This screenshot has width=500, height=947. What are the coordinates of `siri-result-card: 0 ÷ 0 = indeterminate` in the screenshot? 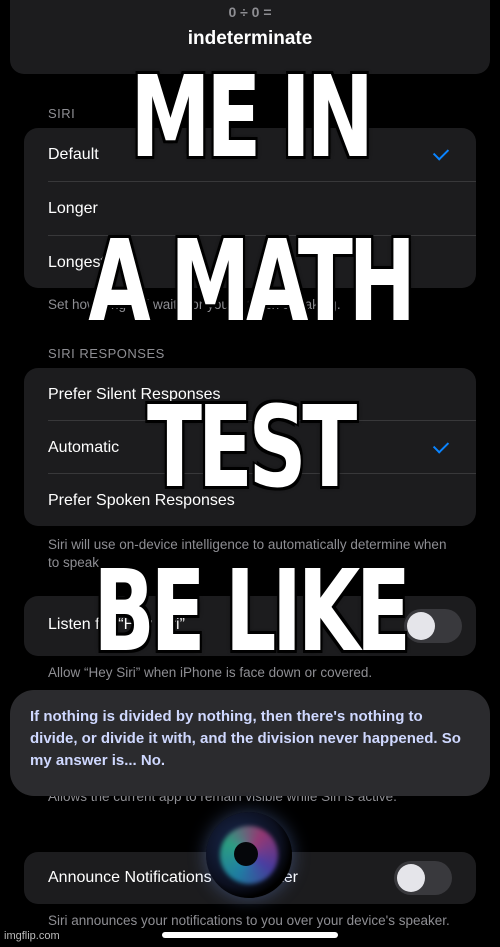 It's located at (250, 37).